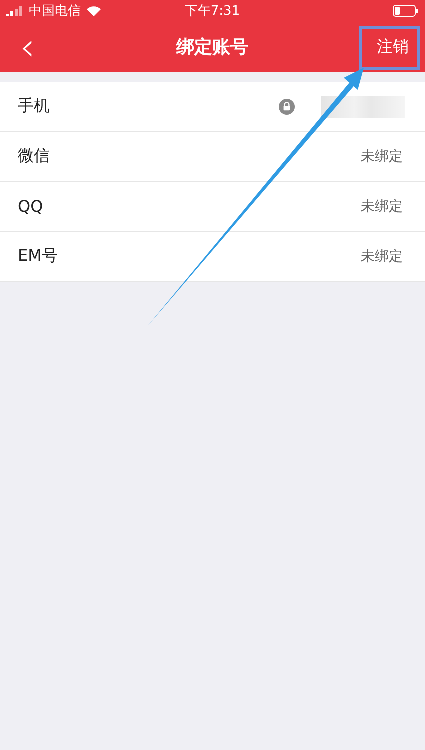 Image resolution: width=425 pixels, height=750 pixels. I want to click on logout-button: 注销, so click(393, 47).